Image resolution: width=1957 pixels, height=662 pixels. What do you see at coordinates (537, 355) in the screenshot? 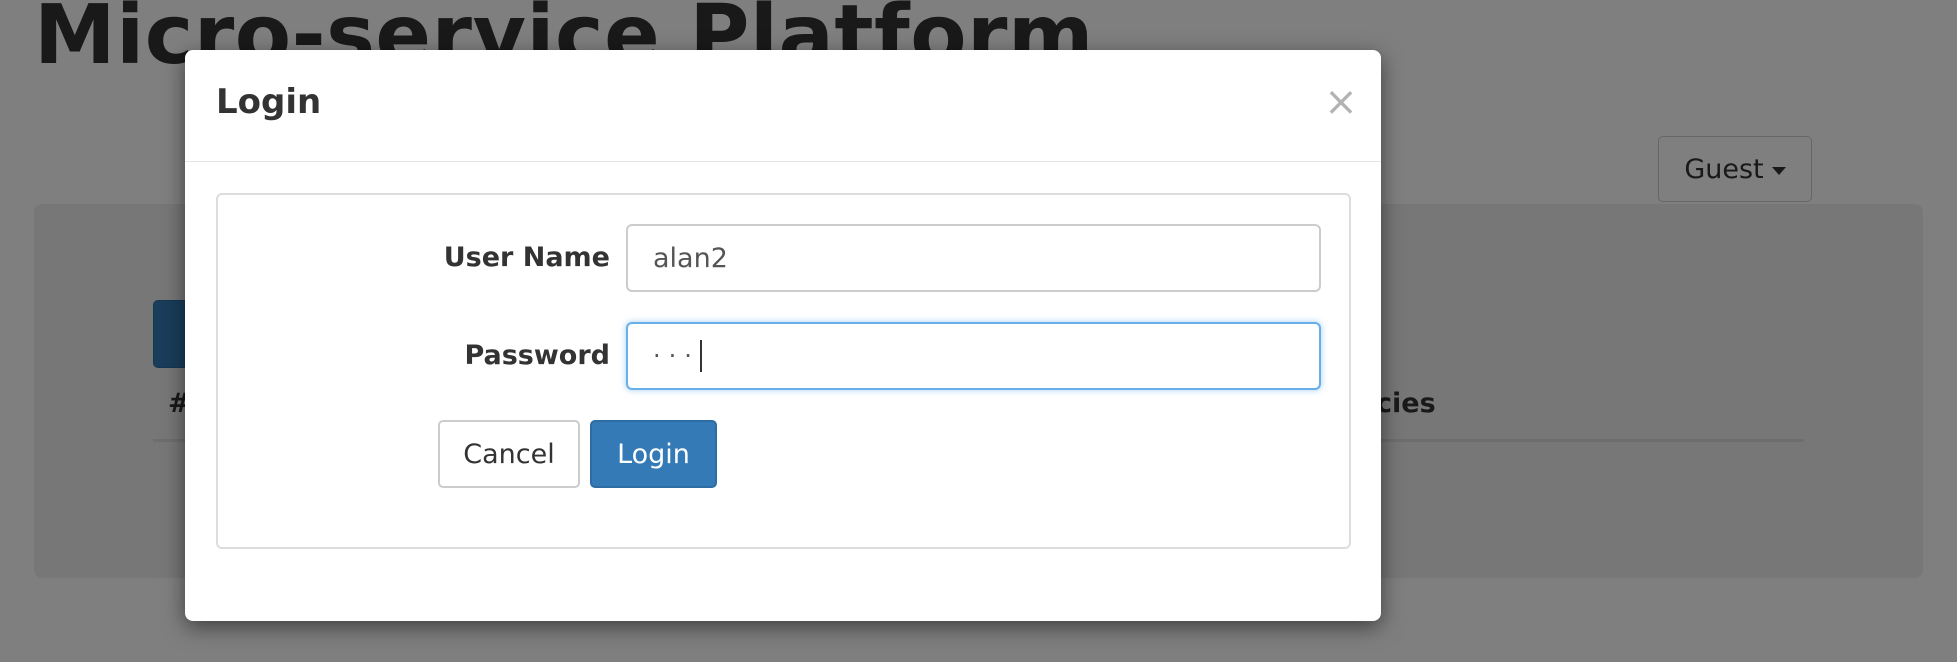
I see `password-label: Password` at bounding box center [537, 355].